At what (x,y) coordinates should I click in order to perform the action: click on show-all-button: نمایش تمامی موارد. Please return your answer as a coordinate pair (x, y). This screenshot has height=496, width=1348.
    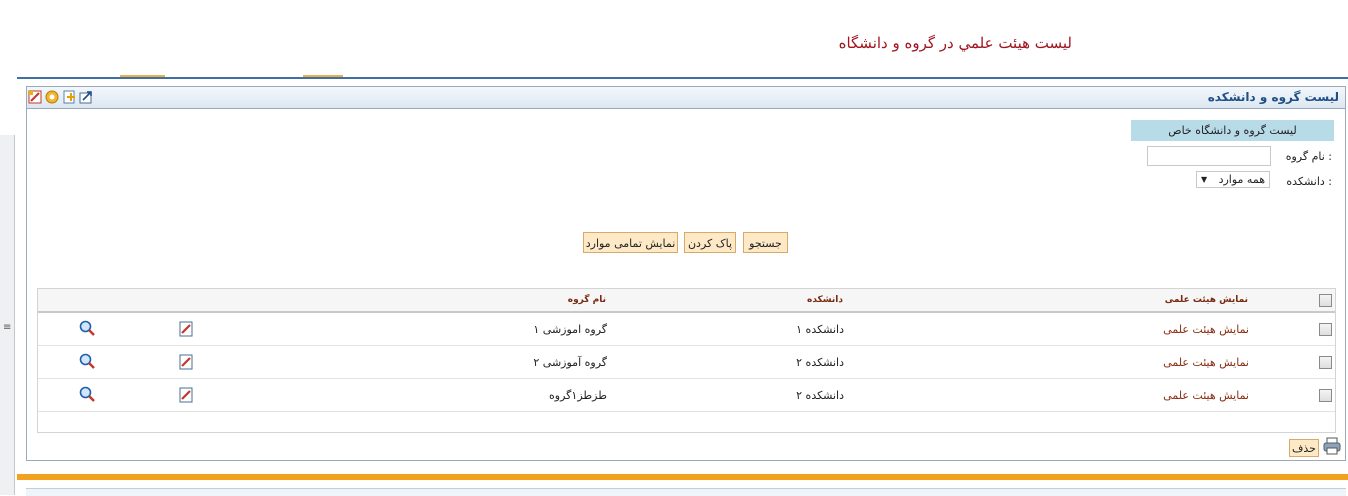
    Looking at the image, I should click on (630, 242).